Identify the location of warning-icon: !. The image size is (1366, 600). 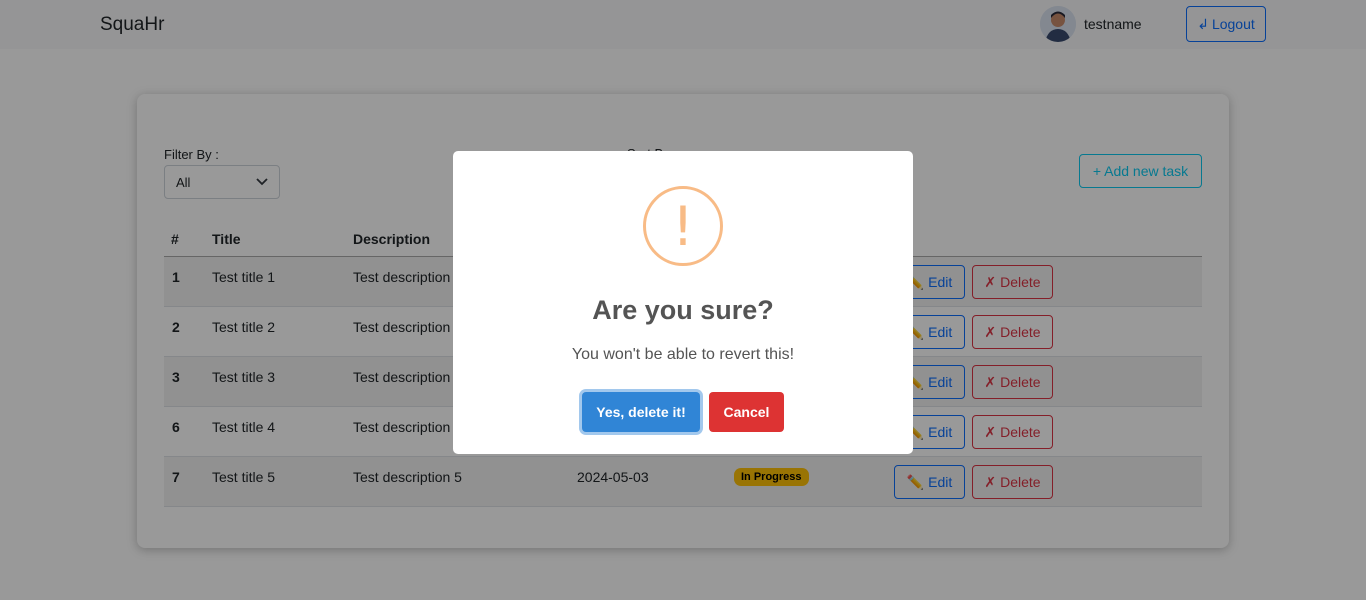
(683, 226).